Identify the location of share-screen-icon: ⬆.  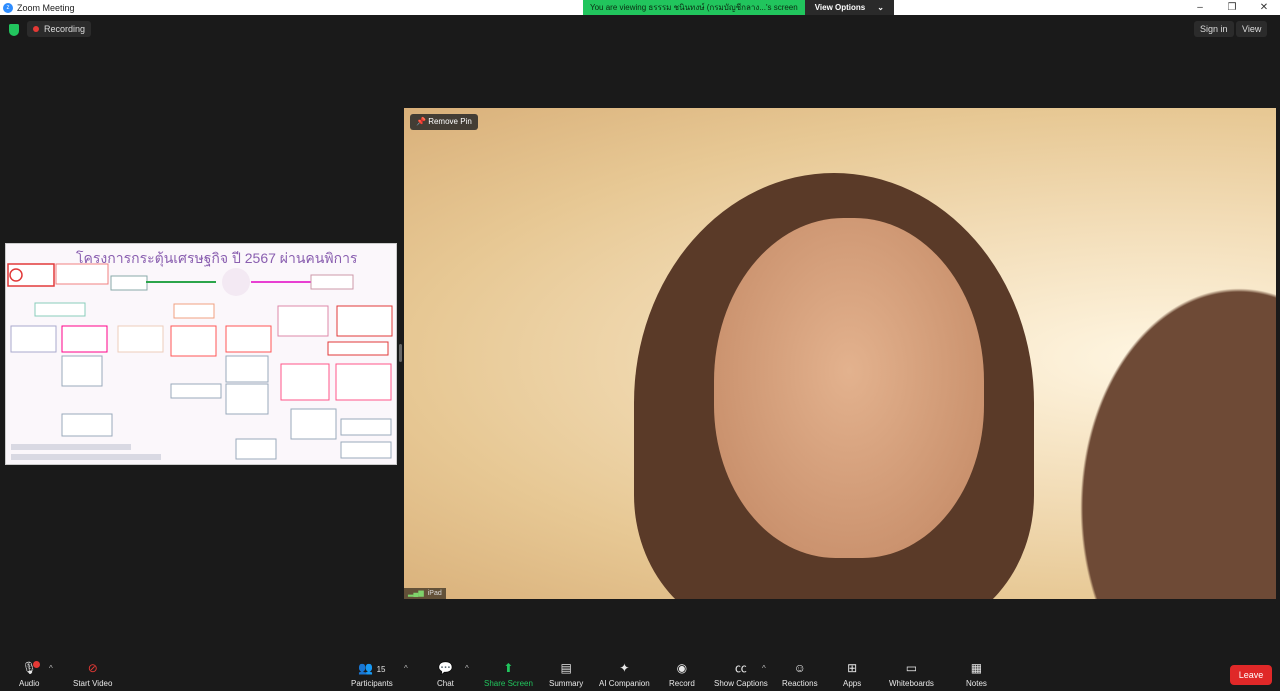
(508, 668).